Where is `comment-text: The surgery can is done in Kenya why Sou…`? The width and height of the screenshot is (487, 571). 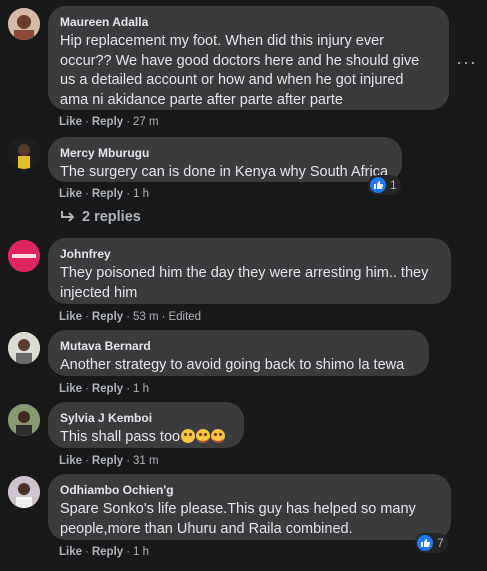
comment-text: The surgery can is done in Kenya why Sou… is located at coordinates (224, 172).